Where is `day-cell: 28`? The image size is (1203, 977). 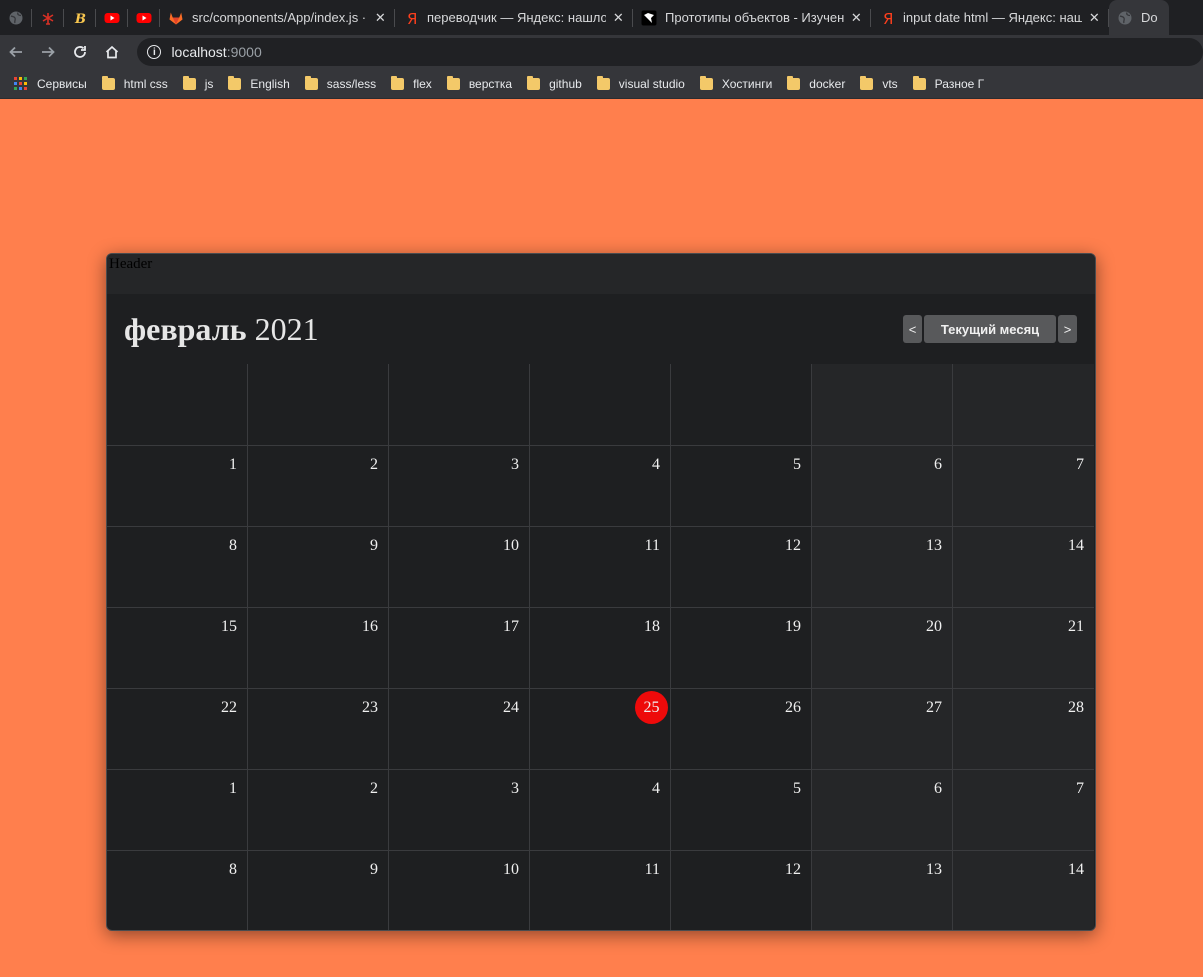 day-cell: 28 is located at coordinates (1023, 728).